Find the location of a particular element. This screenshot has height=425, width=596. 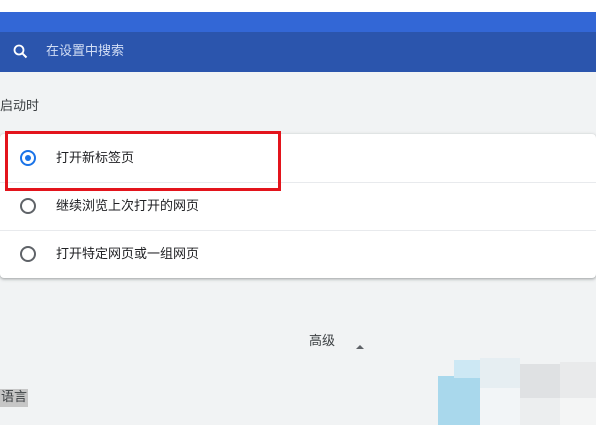

section-title-language: 语言 is located at coordinates (14, 398).